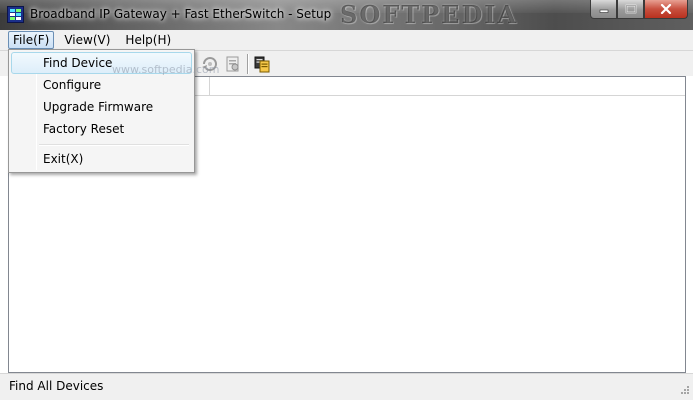  What do you see at coordinates (346, 40) in the screenshot?
I see `menu-bar: File(F) View(V) Help(H)` at bounding box center [346, 40].